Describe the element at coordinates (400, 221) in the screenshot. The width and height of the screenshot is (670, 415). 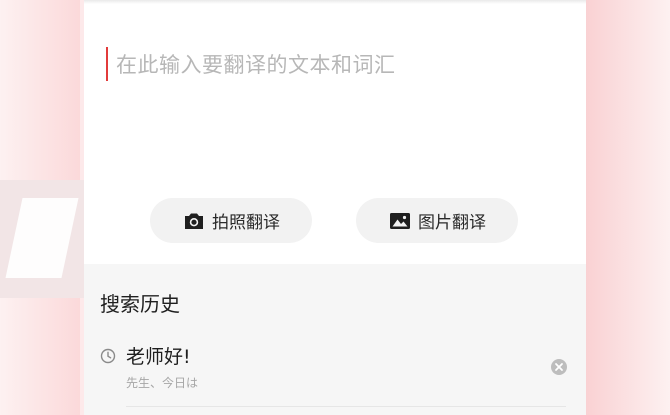
I see `image-icon` at that location.